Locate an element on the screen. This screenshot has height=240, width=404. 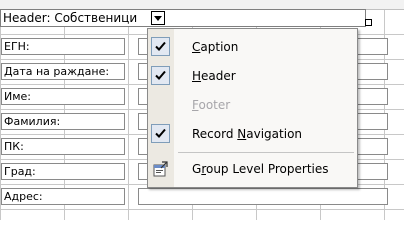
header-checkbox is located at coordinates (160, 75).